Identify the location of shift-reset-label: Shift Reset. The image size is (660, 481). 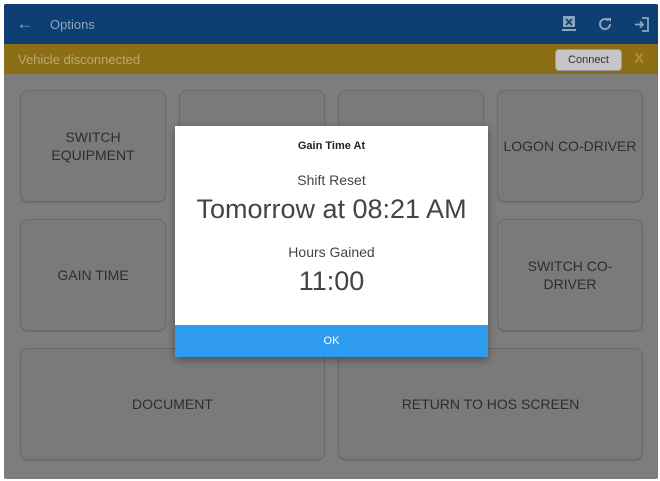
(331, 180).